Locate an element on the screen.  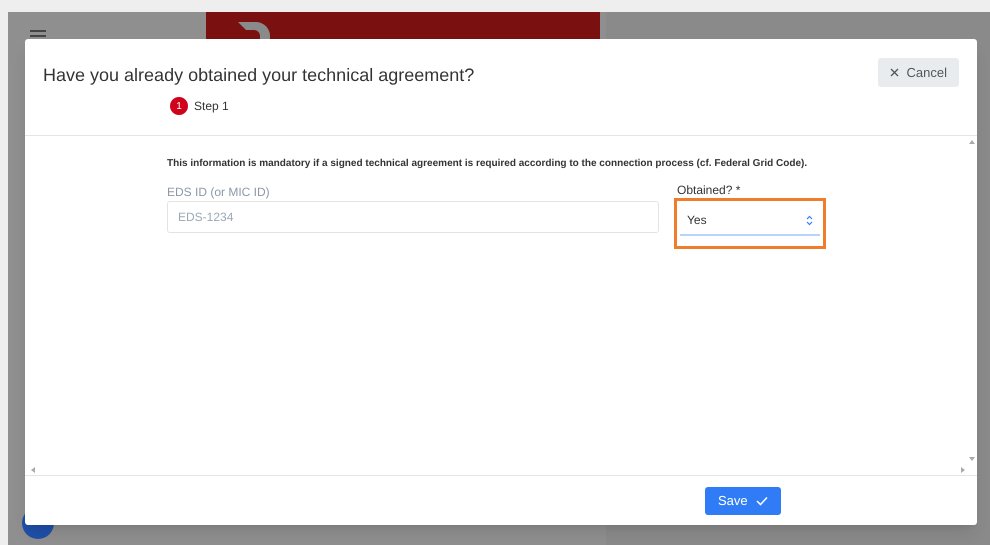
cancel-button: Cancel is located at coordinates (918, 72).